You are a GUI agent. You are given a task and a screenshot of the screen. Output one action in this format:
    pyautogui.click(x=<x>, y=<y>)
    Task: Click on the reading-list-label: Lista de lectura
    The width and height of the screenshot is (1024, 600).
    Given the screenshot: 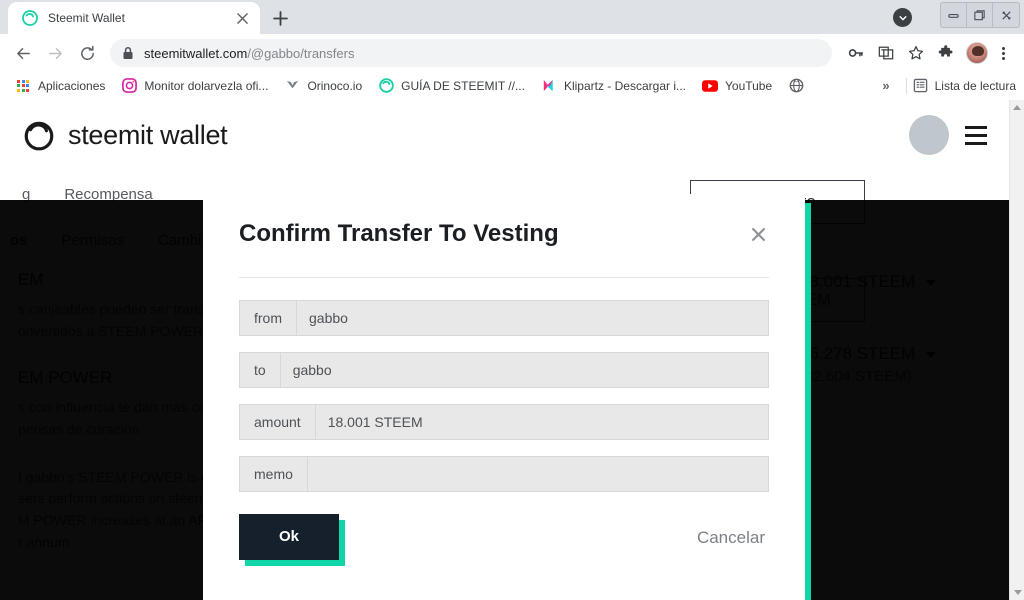 What is the action you would take?
    pyautogui.click(x=975, y=86)
    